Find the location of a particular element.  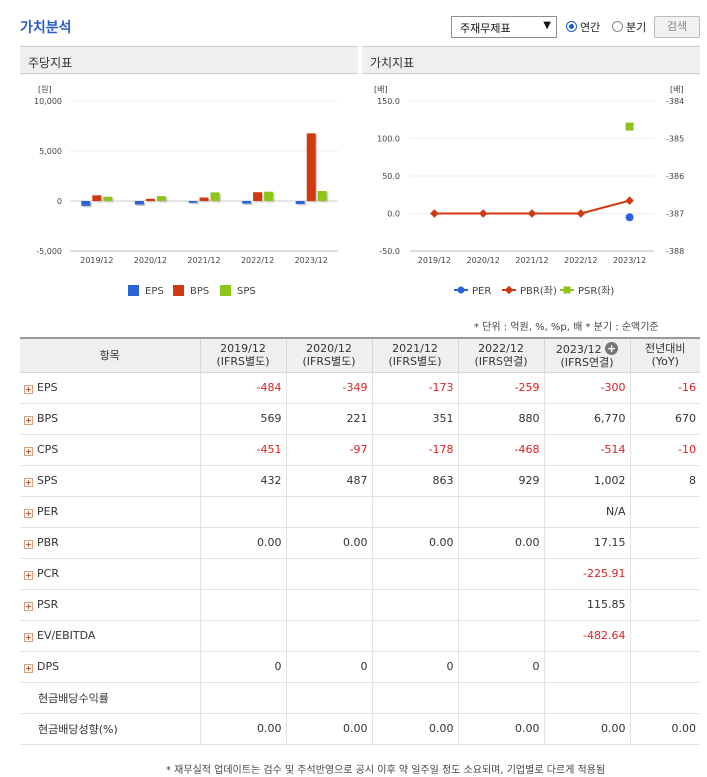

statement-type-select: 주재무제표 ▼ is located at coordinates (504, 27).